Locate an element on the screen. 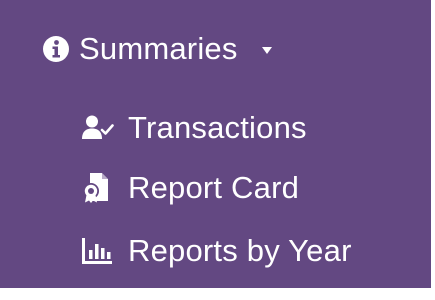 This screenshot has height=300, width=435. menu-item-report-card: Report Card is located at coordinates (190, 188).